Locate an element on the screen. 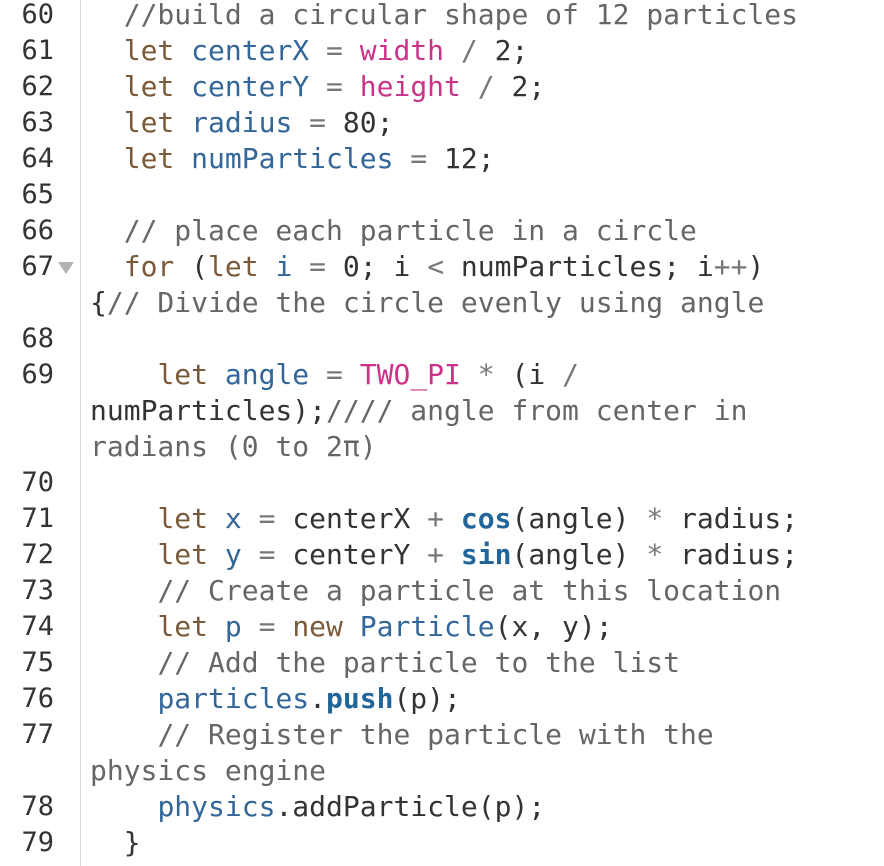 The width and height of the screenshot is (884, 866). code-token: push is located at coordinates (360, 698).